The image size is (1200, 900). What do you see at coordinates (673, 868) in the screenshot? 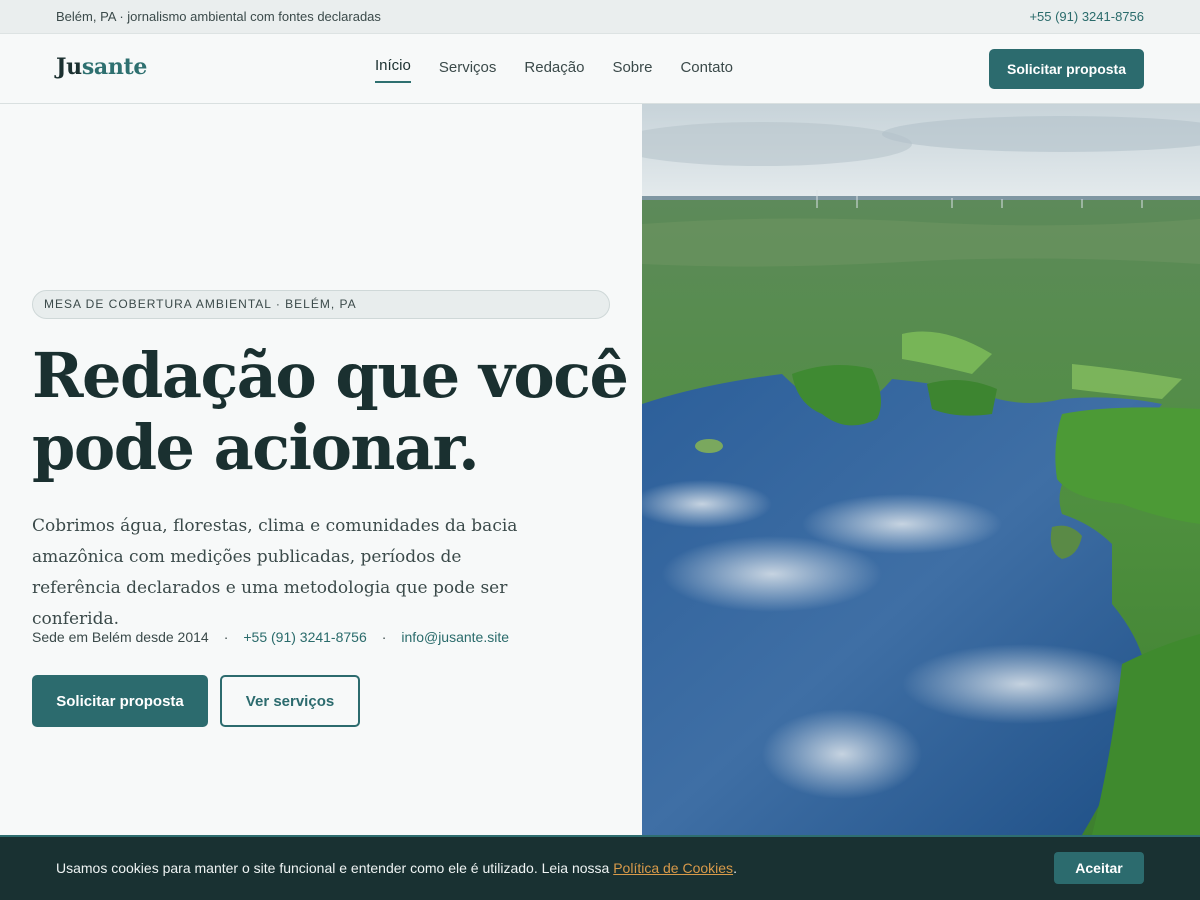
I see `cookie-policy-link: Política de Cookies` at bounding box center [673, 868].